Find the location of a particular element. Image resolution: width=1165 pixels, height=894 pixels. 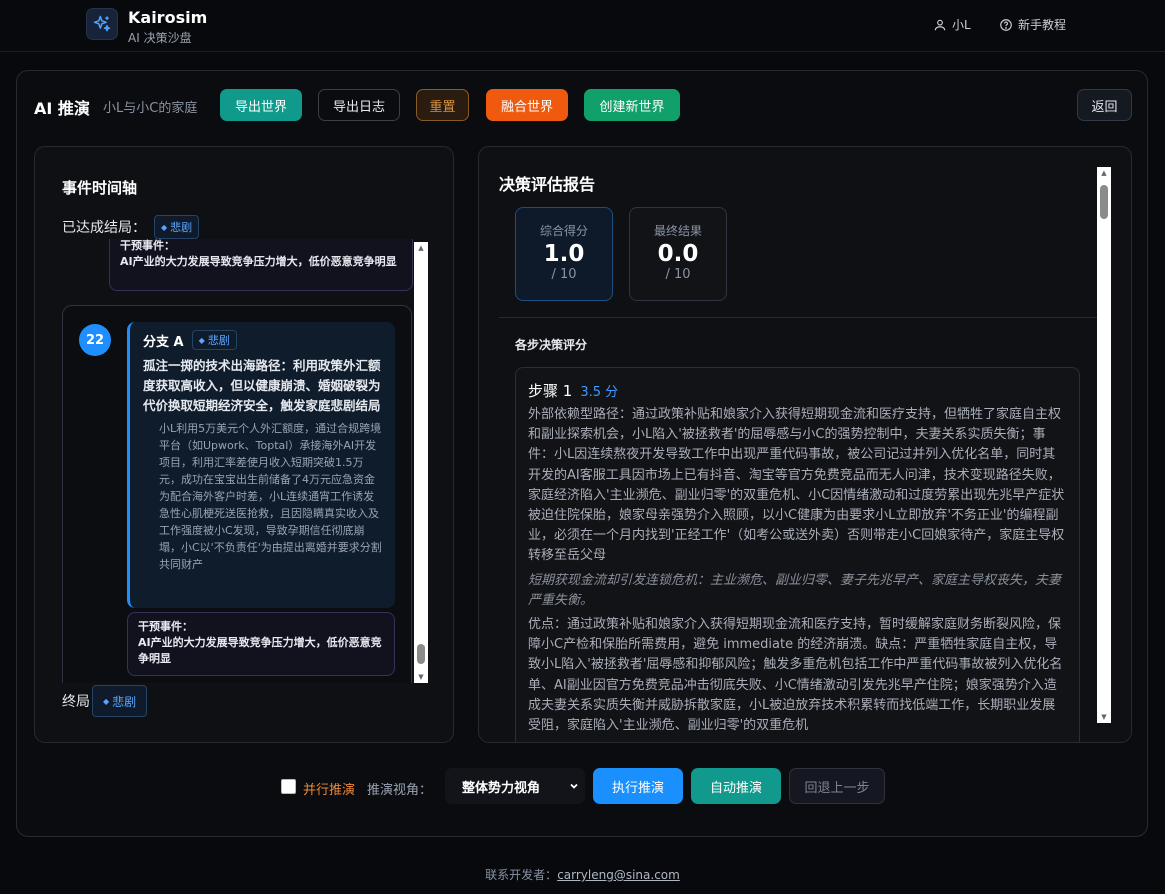

bottom-intervene-text: AI产业的大力发展导致竞争压力增大，低价恶意竞争明显 is located at coordinates (260, 650).